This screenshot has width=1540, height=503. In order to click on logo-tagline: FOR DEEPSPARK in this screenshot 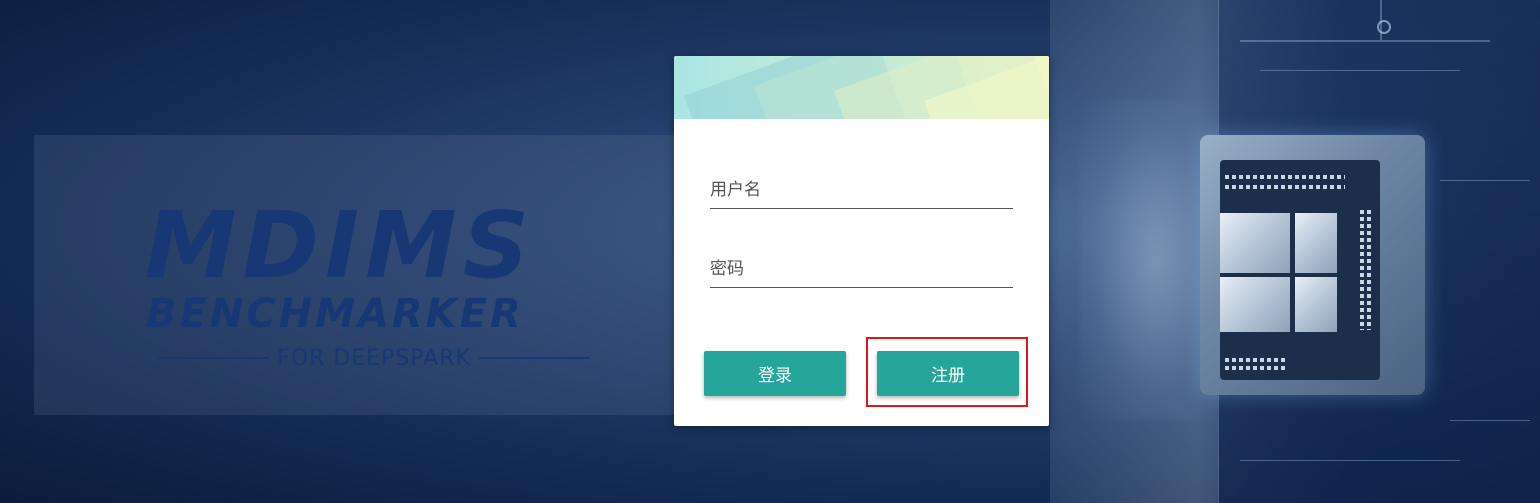, I will do `click(374, 358)`.